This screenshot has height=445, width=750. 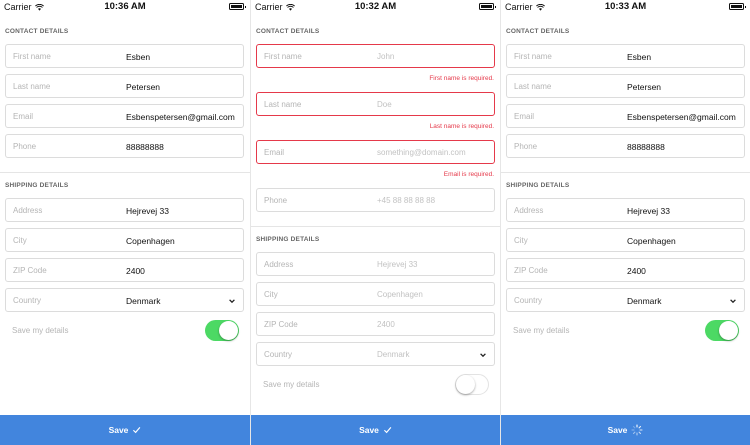 What do you see at coordinates (135, 270) in the screenshot?
I see `field-value: 2400` at bounding box center [135, 270].